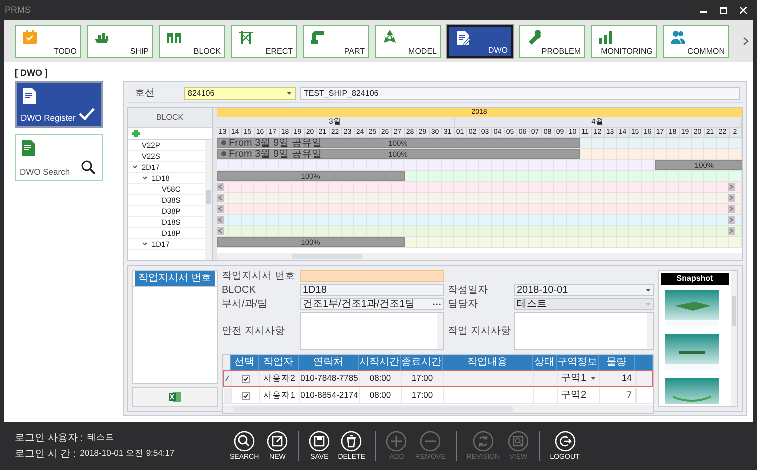 The image size is (757, 470). What do you see at coordinates (372, 304) in the screenshot?
I see `input-field: 건조1부/건조1과/건조1팀` at bounding box center [372, 304].